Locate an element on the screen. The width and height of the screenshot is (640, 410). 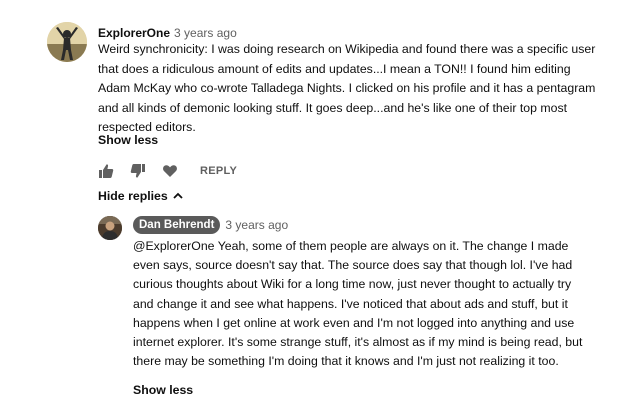
chevron-up-icon is located at coordinates (178, 195).